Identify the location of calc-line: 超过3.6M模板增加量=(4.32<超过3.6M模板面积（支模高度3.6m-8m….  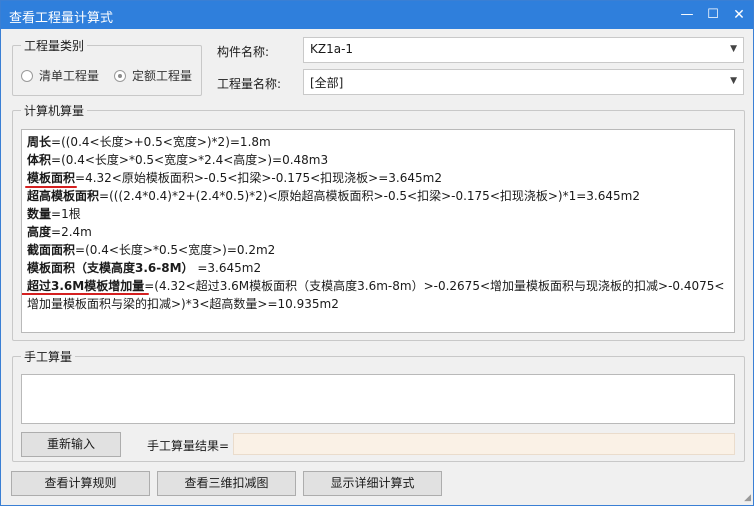
(375, 295).